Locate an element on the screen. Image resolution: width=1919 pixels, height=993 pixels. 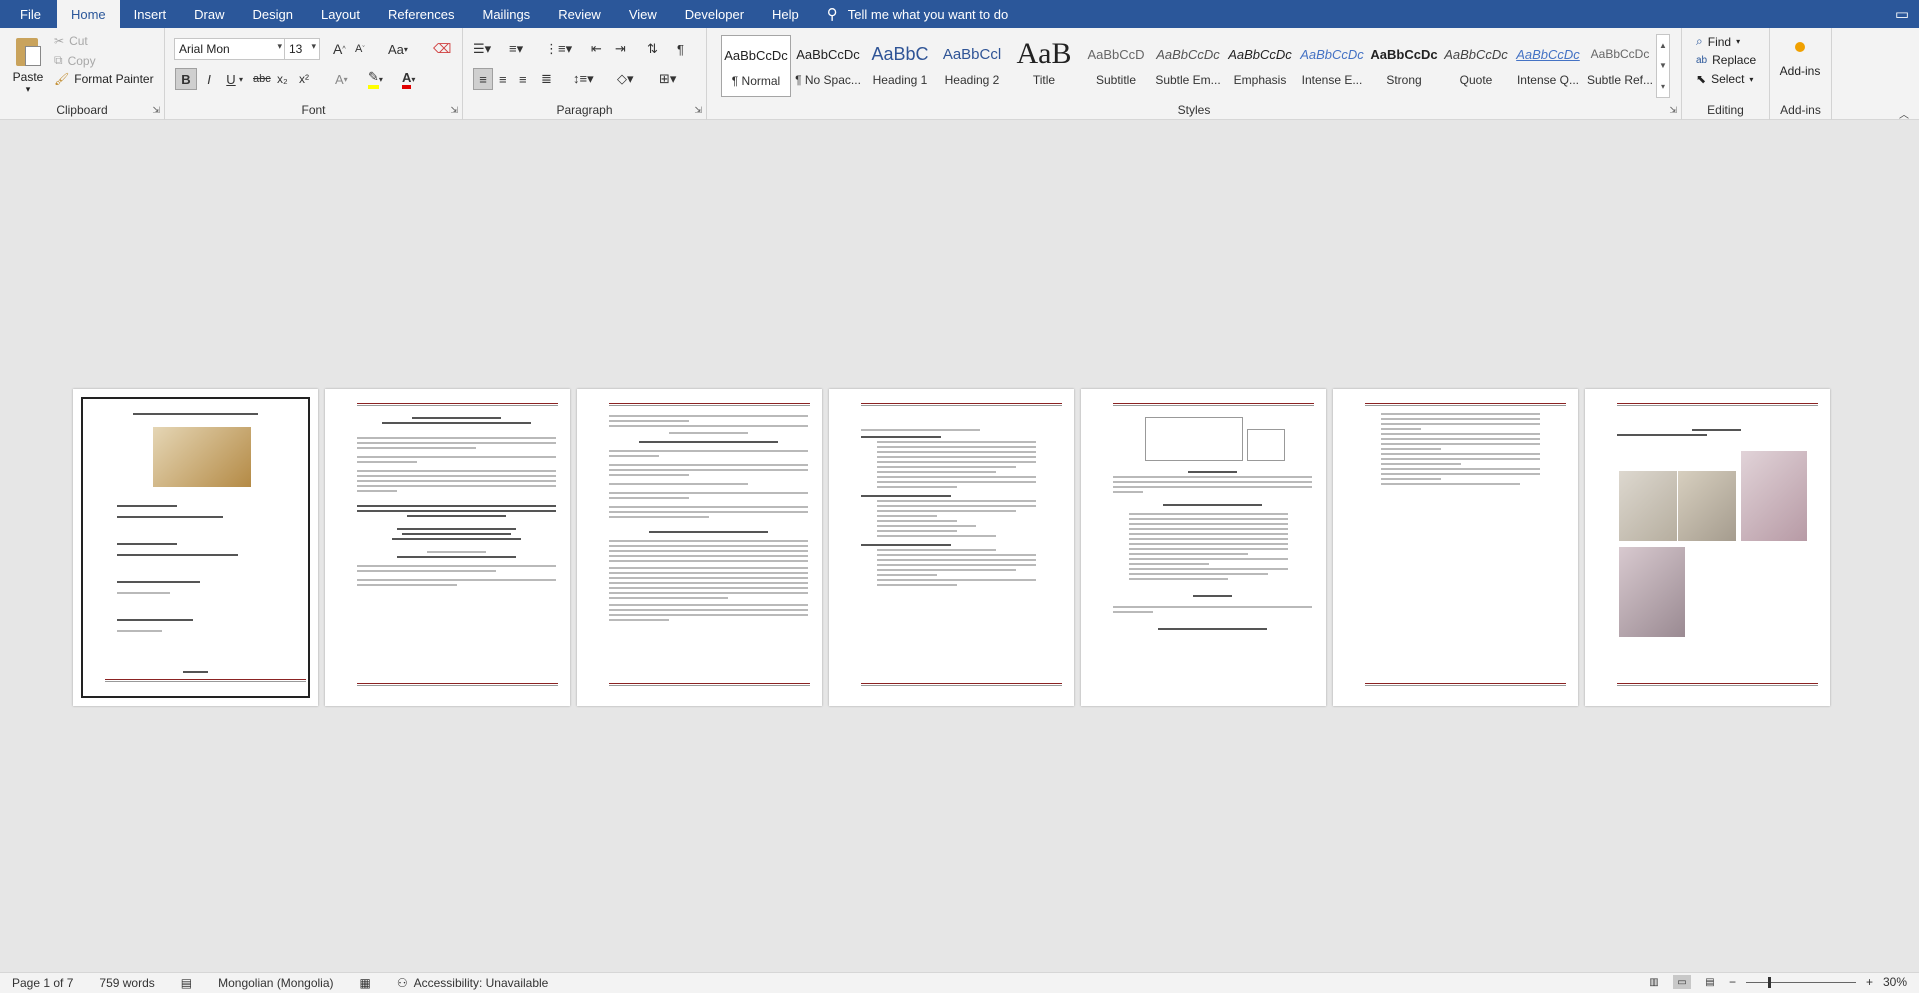
style-emphasis: AaBbCcDc Emphasis is located at coordinates (1260, 66).